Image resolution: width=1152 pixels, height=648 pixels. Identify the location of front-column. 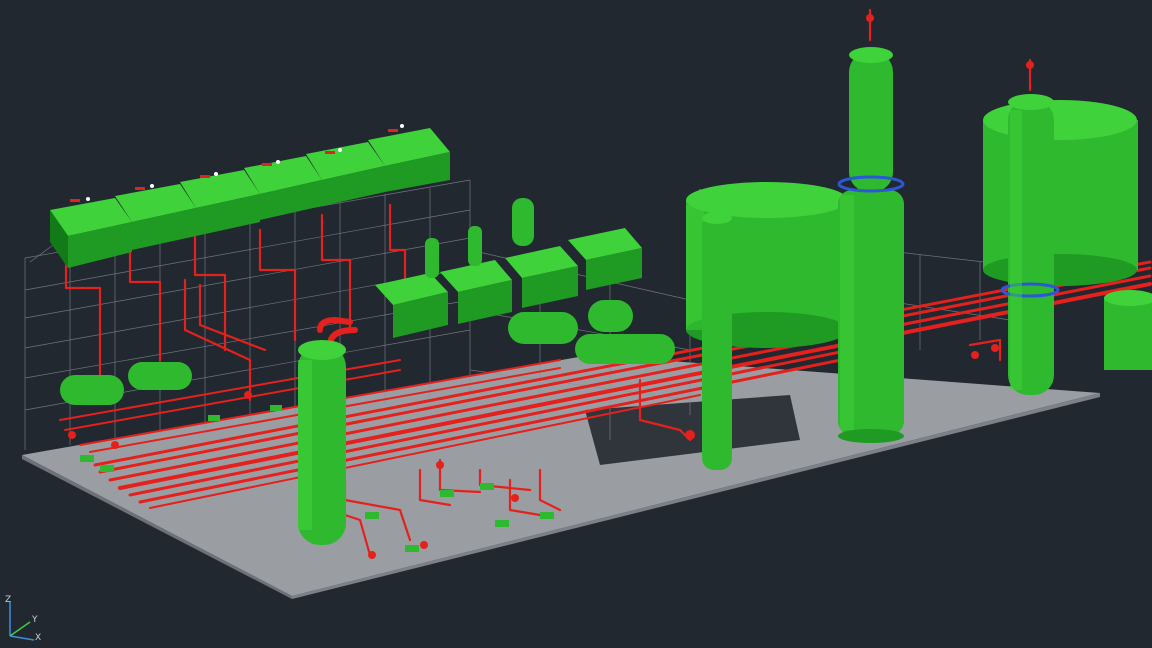
(322, 442).